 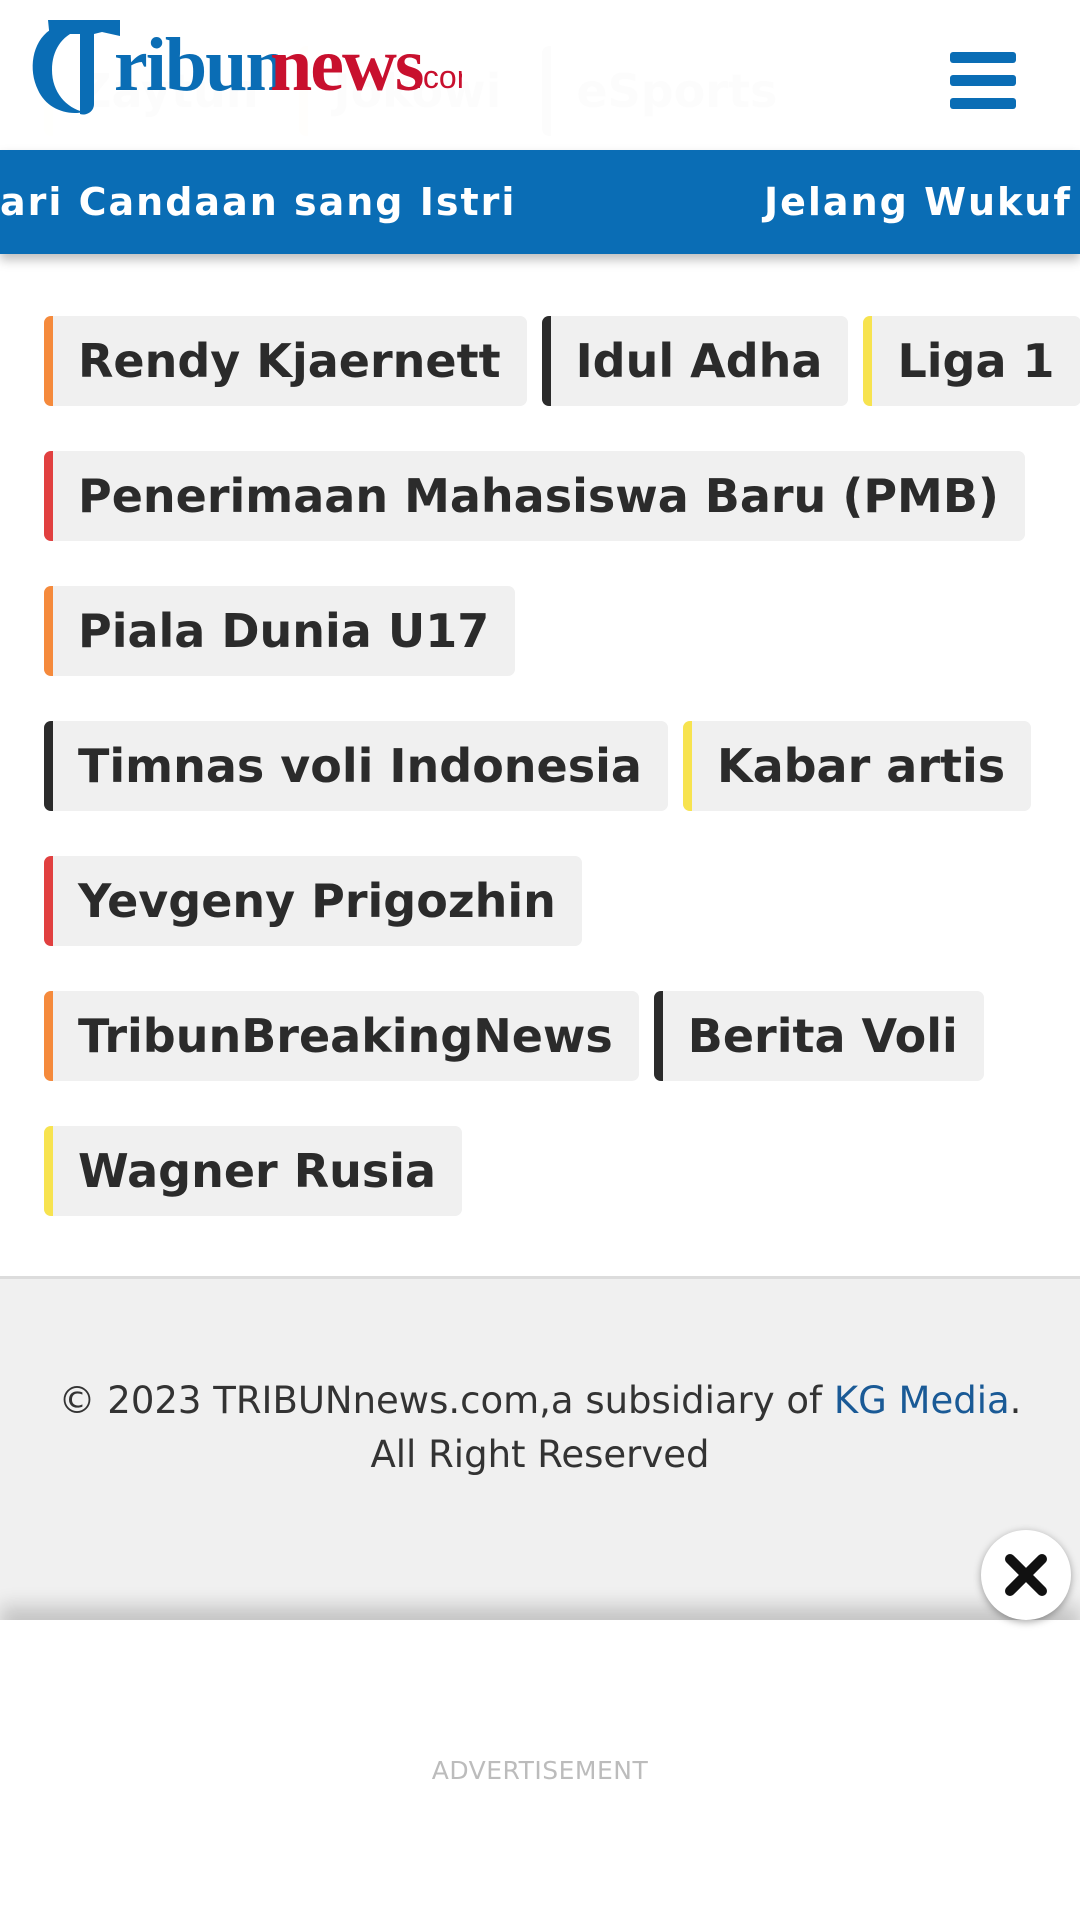 What do you see at coordinates (258, 202) in the screenshot?
I see `ticker-item: ari Candaan sang Istri` at bounding box center [258, 202].